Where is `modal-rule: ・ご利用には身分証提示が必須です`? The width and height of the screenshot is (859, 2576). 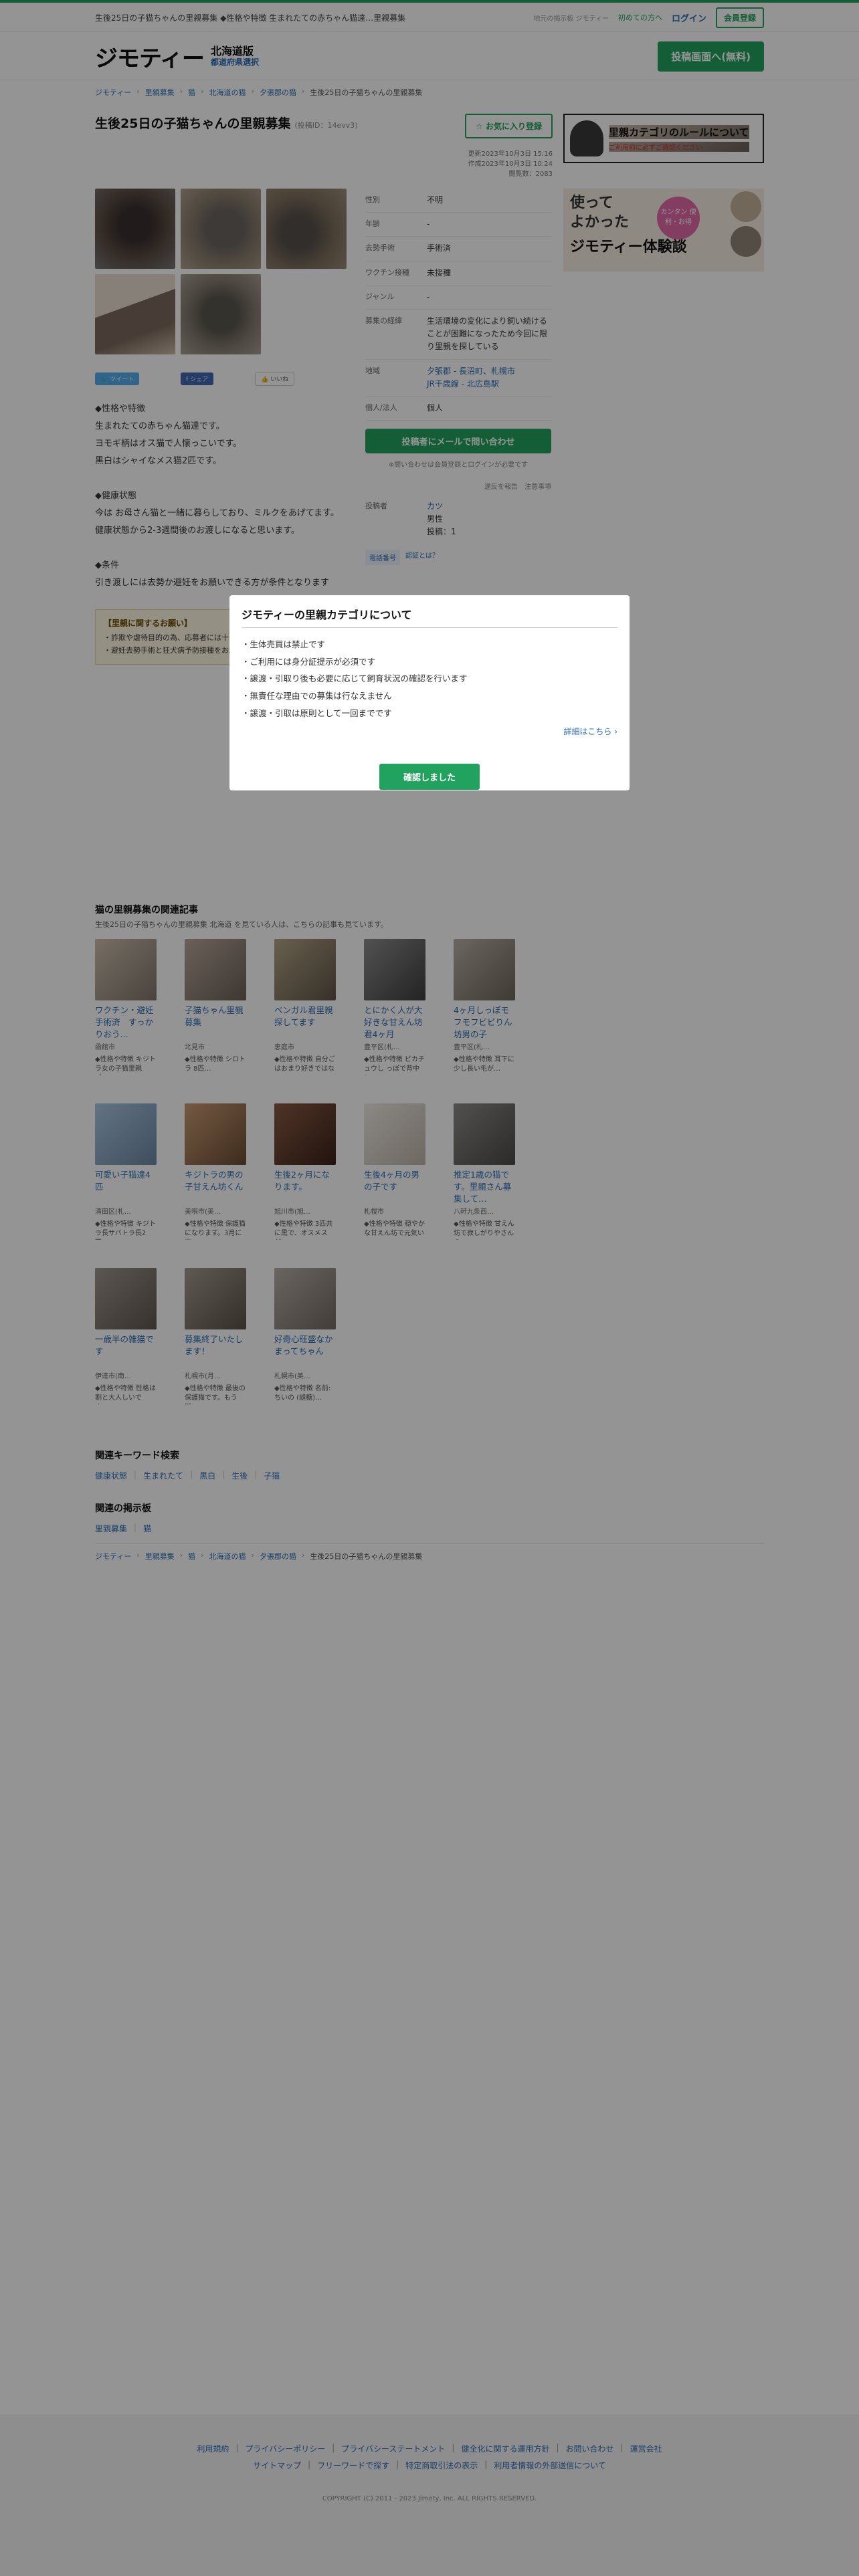 modal-rule: ・ご利用には身分証提示が必須です is located at coordinates (309, 661).